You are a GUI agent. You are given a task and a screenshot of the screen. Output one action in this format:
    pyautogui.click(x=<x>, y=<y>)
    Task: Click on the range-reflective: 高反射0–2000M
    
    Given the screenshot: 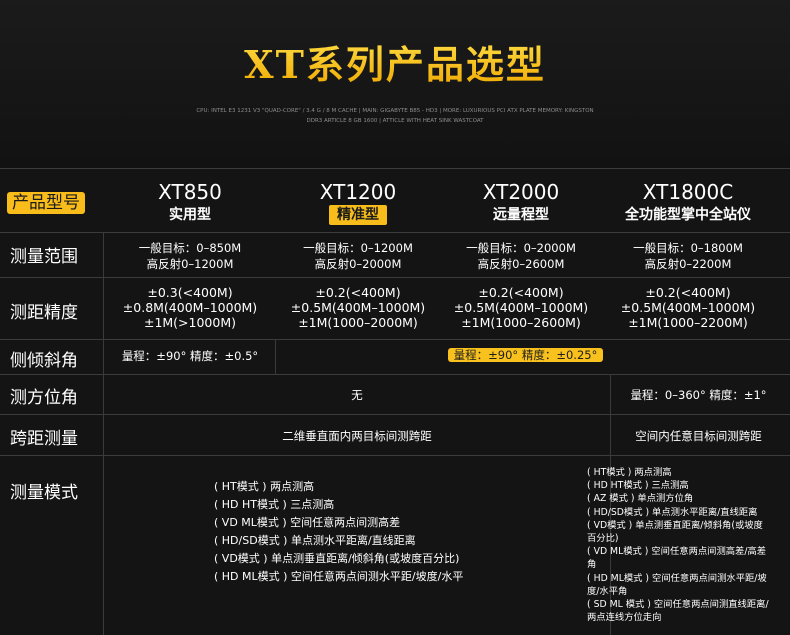 What is the action you would take?
    pyautogui.click(x=358, y=264)
    